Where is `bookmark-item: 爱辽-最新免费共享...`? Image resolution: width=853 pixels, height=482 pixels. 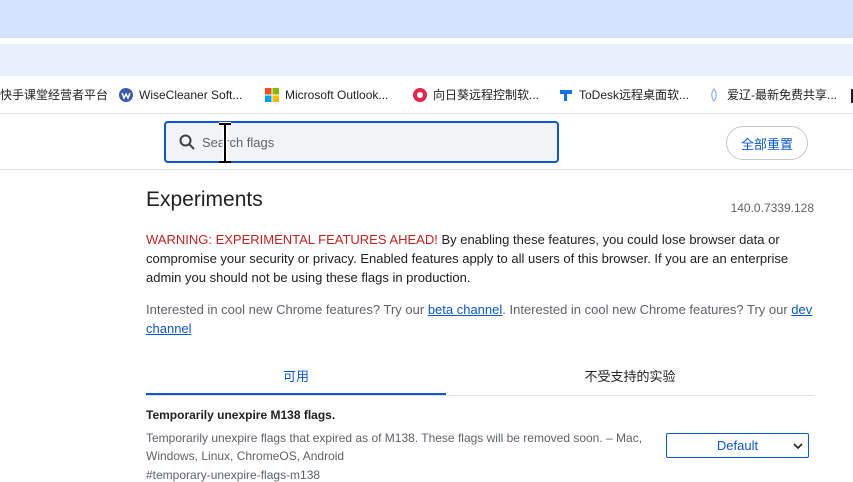 bookmark-item: 爱辽-最新免费共享... is located at coordinates (771, 94).